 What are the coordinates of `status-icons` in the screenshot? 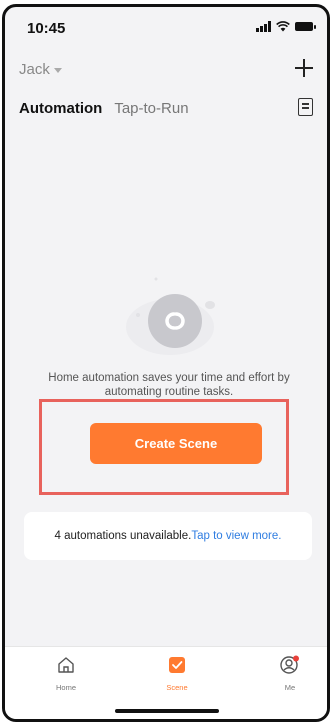 It's located at (286, 26).